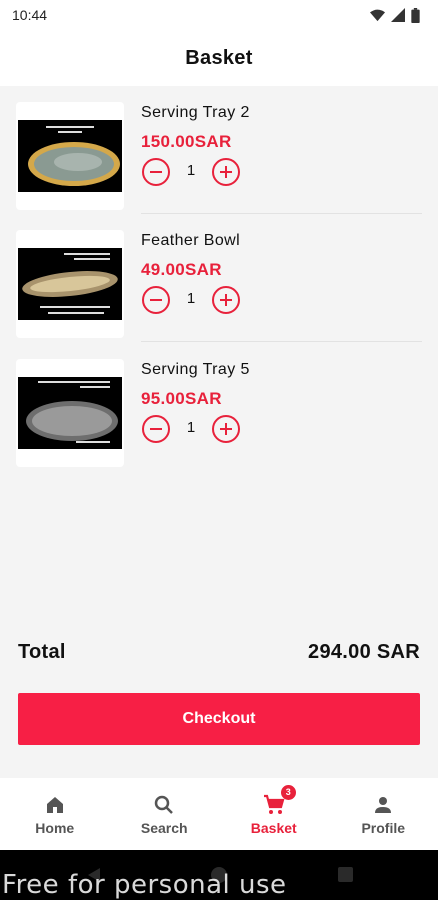 This screenshot has width=438, height=900. What do you see at coordinates (195, 112) in the screenshot?
I see `item-name: Serving Tray 2` at bounding box center [195, 112].